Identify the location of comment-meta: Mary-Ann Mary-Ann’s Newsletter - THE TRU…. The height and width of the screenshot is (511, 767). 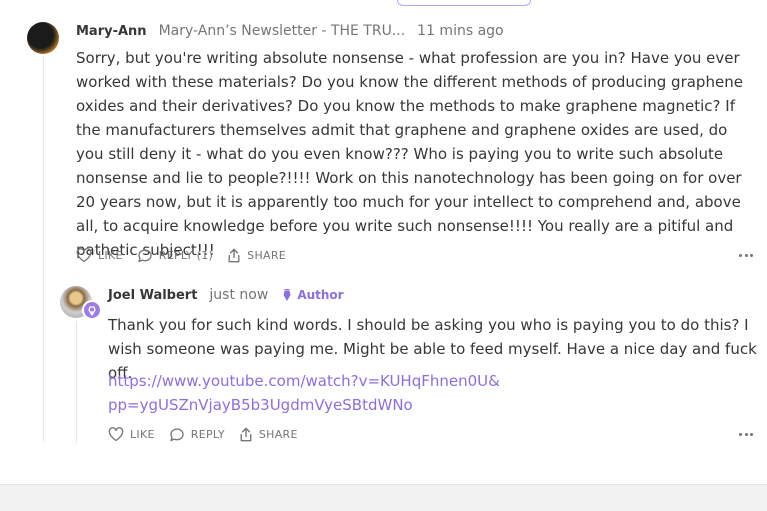
(290, 31).